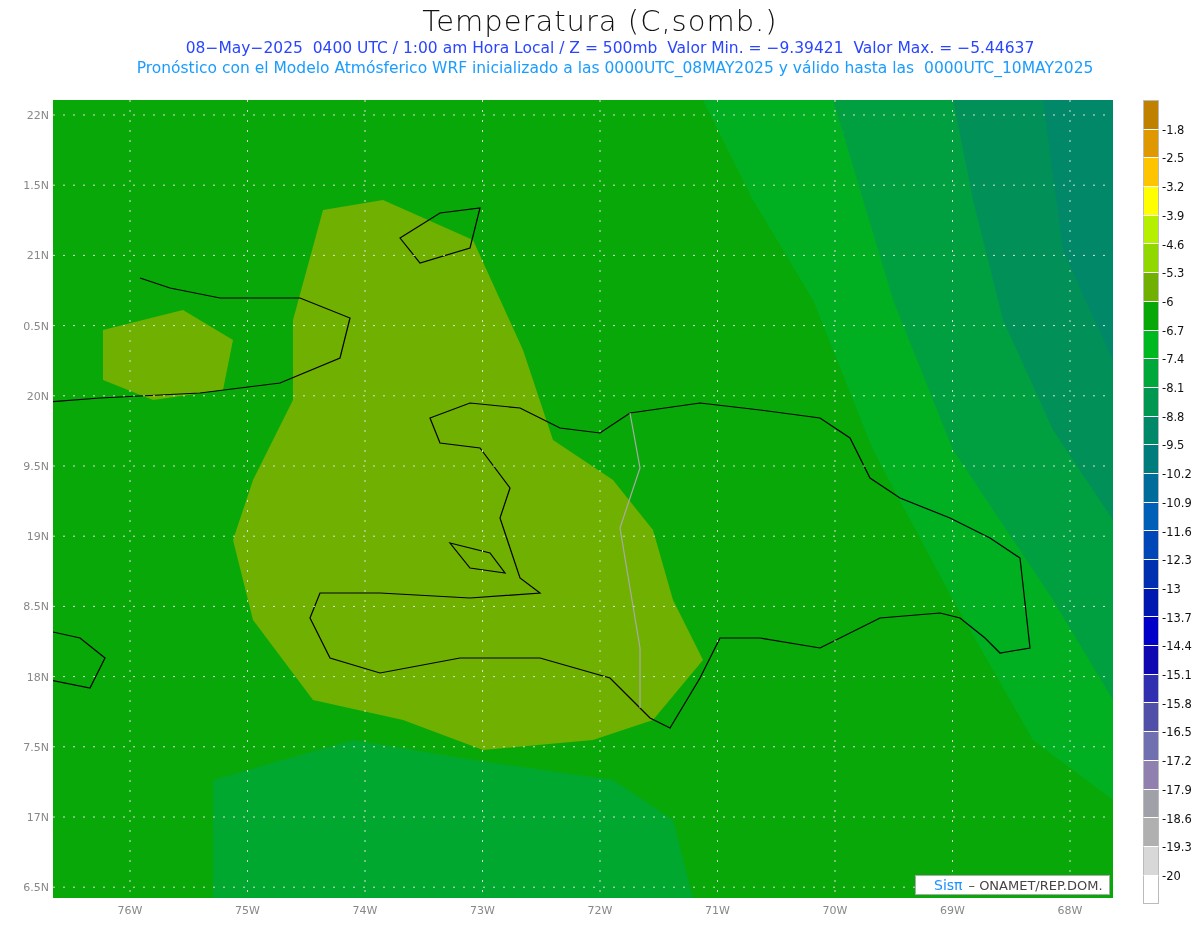 The width and height of the screenshot is (1200, 927). I want to click on longitude-label: 70W, so click(835, 910).